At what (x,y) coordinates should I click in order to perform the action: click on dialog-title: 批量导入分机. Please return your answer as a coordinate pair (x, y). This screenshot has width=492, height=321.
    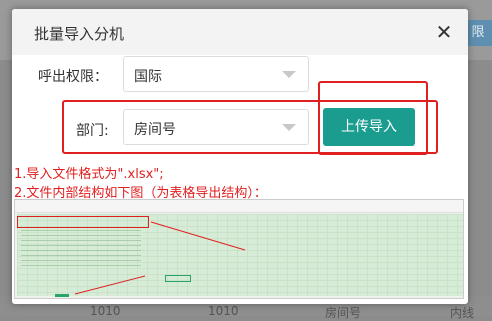
    Looking at the image, I should click on (79, 34).